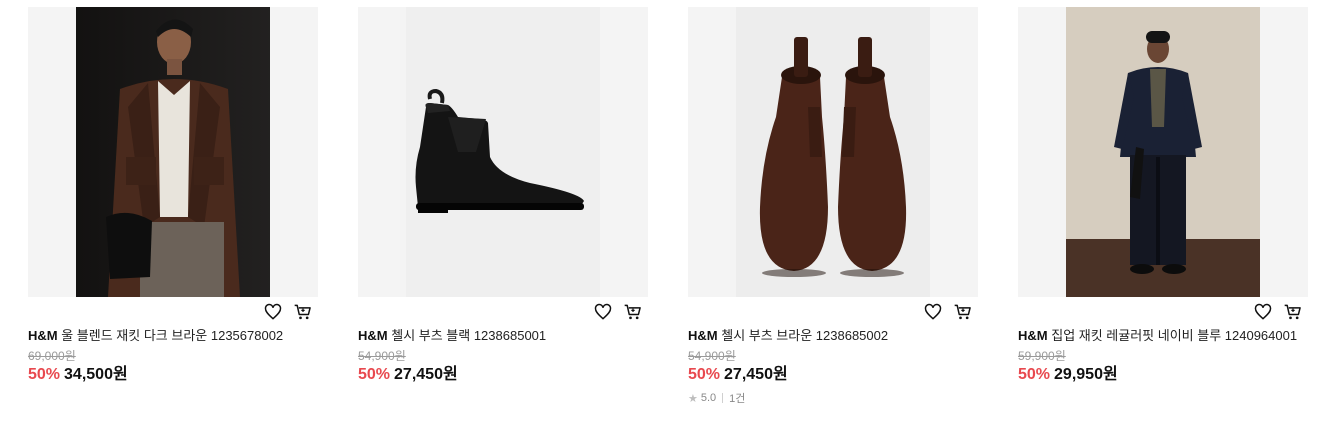 This screenshot has height=422, width=1321. Describe the element at coordinates (1086, 374) in the screenshot. I see `sale-price: 29,950원` at that location.